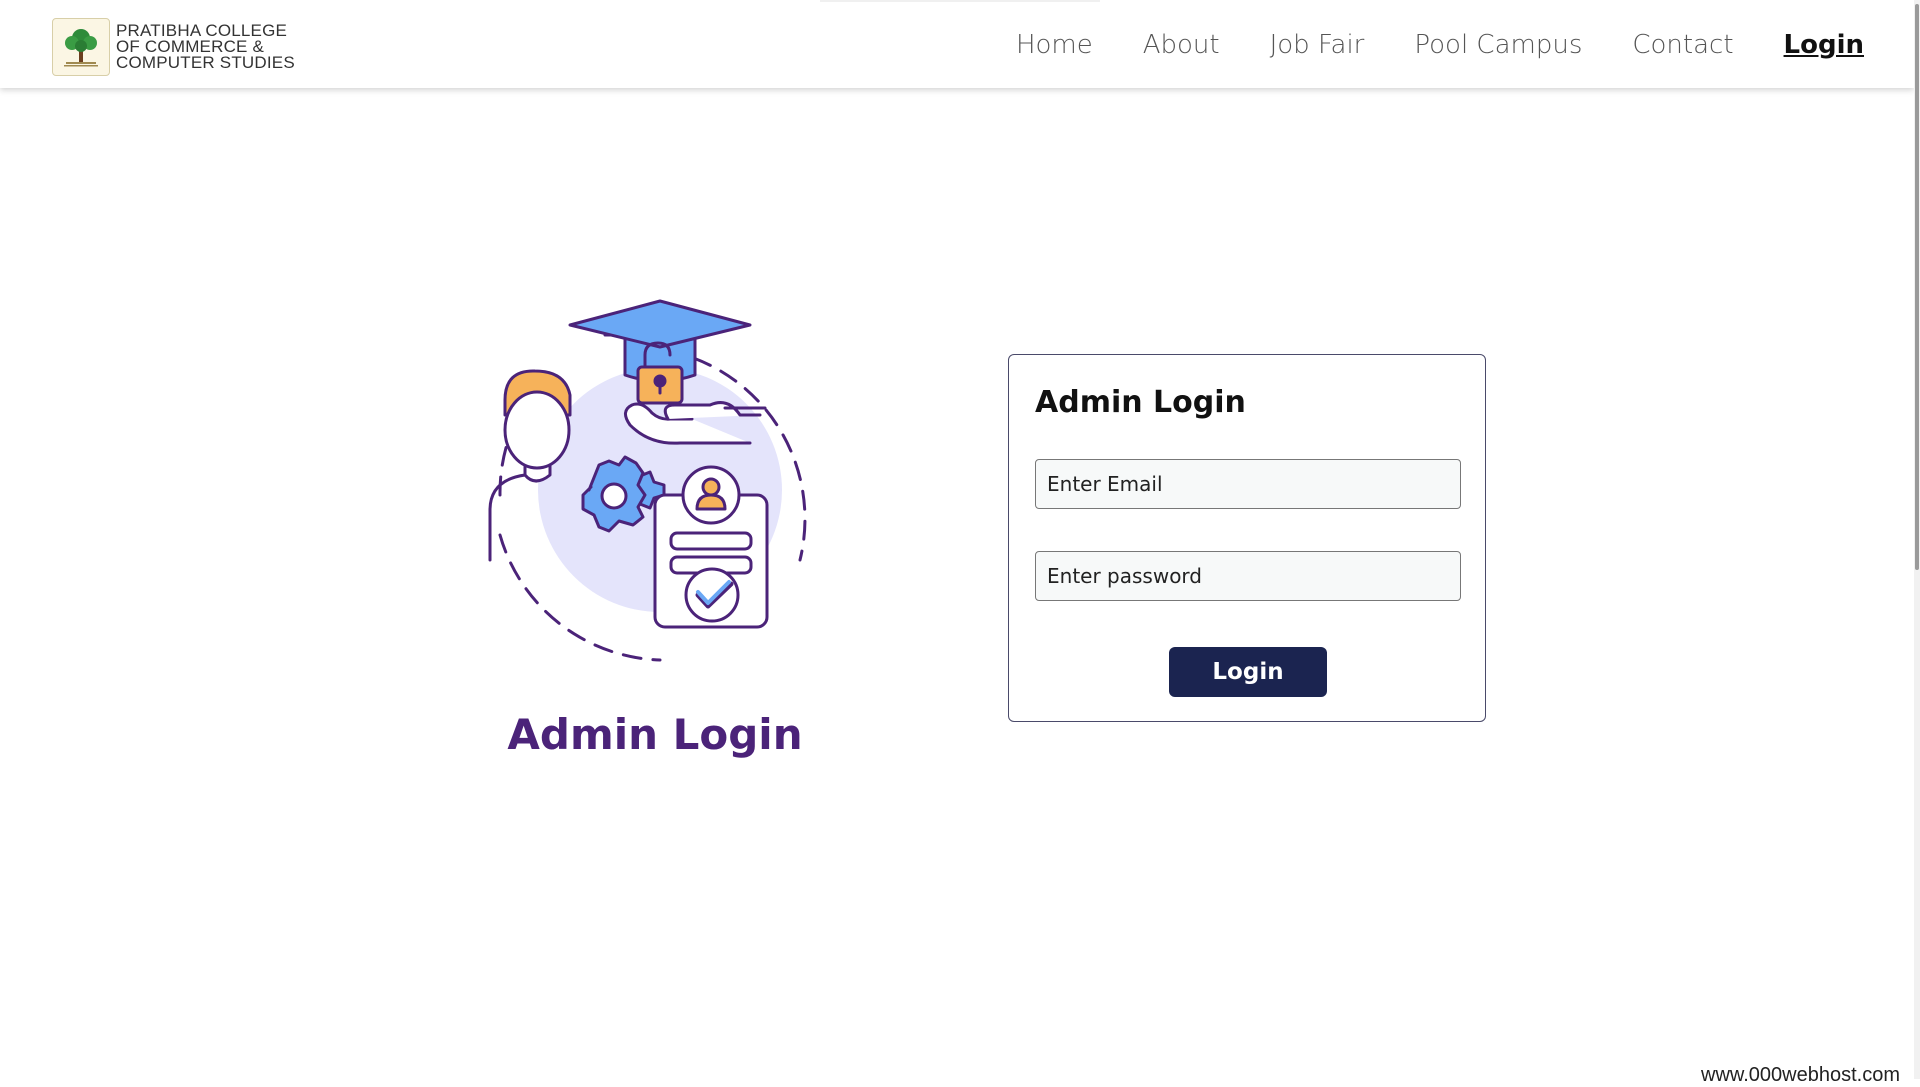 This screenshot has height=1087, width=1920. I want to click on scrollbar-thumb, so click(1917, 287).